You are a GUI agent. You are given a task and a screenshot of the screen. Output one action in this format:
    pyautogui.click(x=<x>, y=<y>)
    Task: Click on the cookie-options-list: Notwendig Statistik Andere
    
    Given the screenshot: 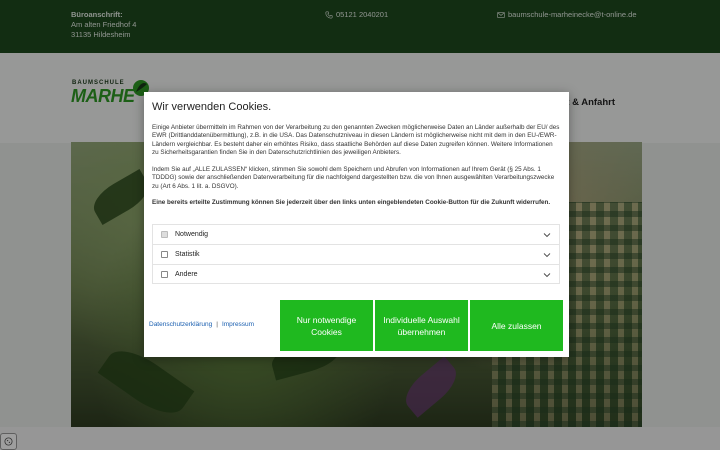 What is the action you would take?
    pyautogui.click(x=356, y=254)
    